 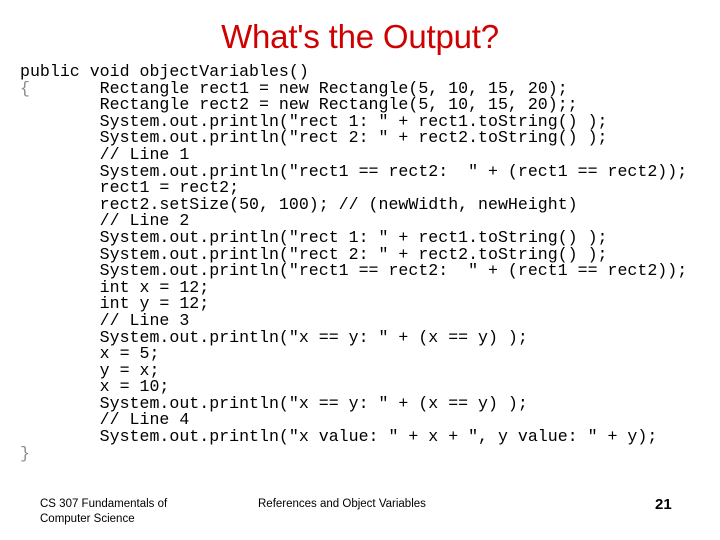 What do you see at coordinates (360, 36) in the screenshot?
I see `page-title: What's the Output?` at bounding box center [360, 36].